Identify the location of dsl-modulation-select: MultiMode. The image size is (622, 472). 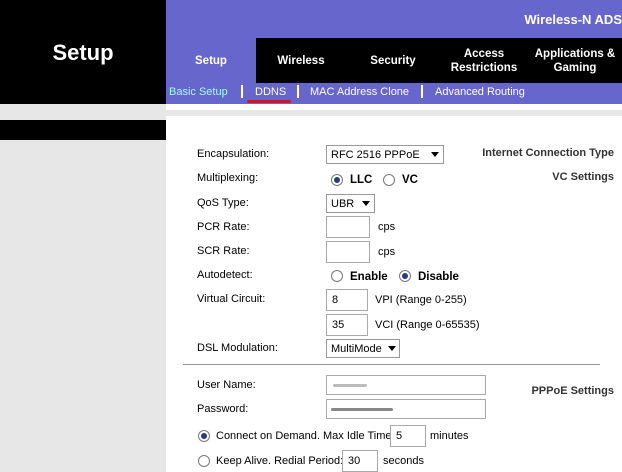
(363, 348).